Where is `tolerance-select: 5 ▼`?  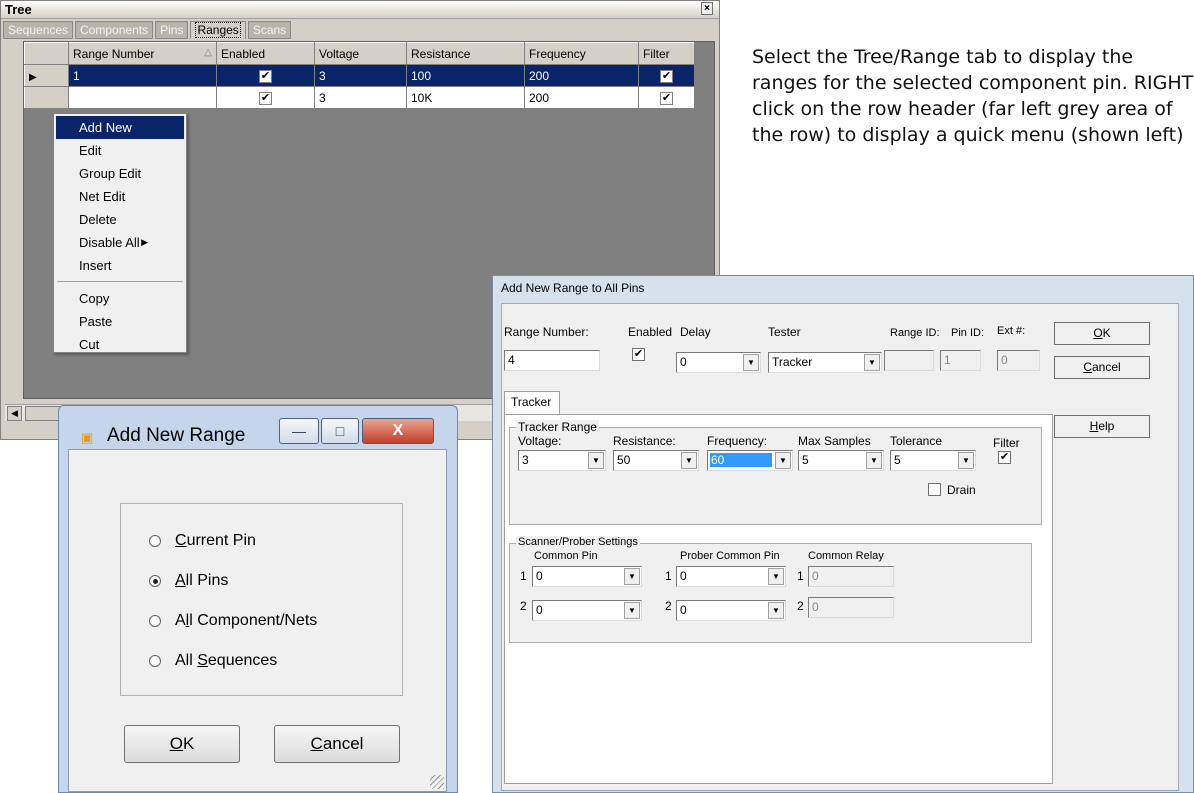 tolerance-select: 5 ▼ is located at coordinates (933, 460).